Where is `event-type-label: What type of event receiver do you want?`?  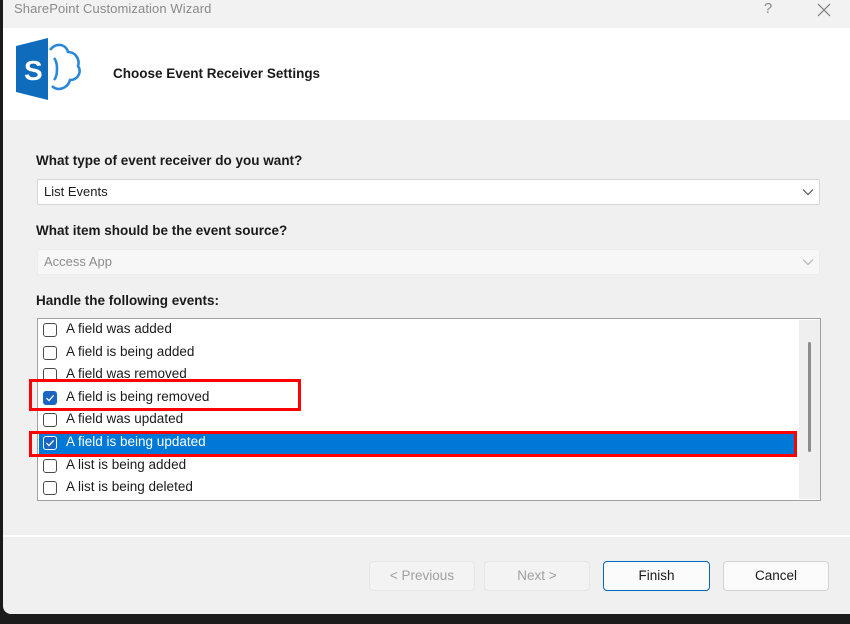
event-type-label: What type of event receiver do you want? is located at coordinates (169, 160).